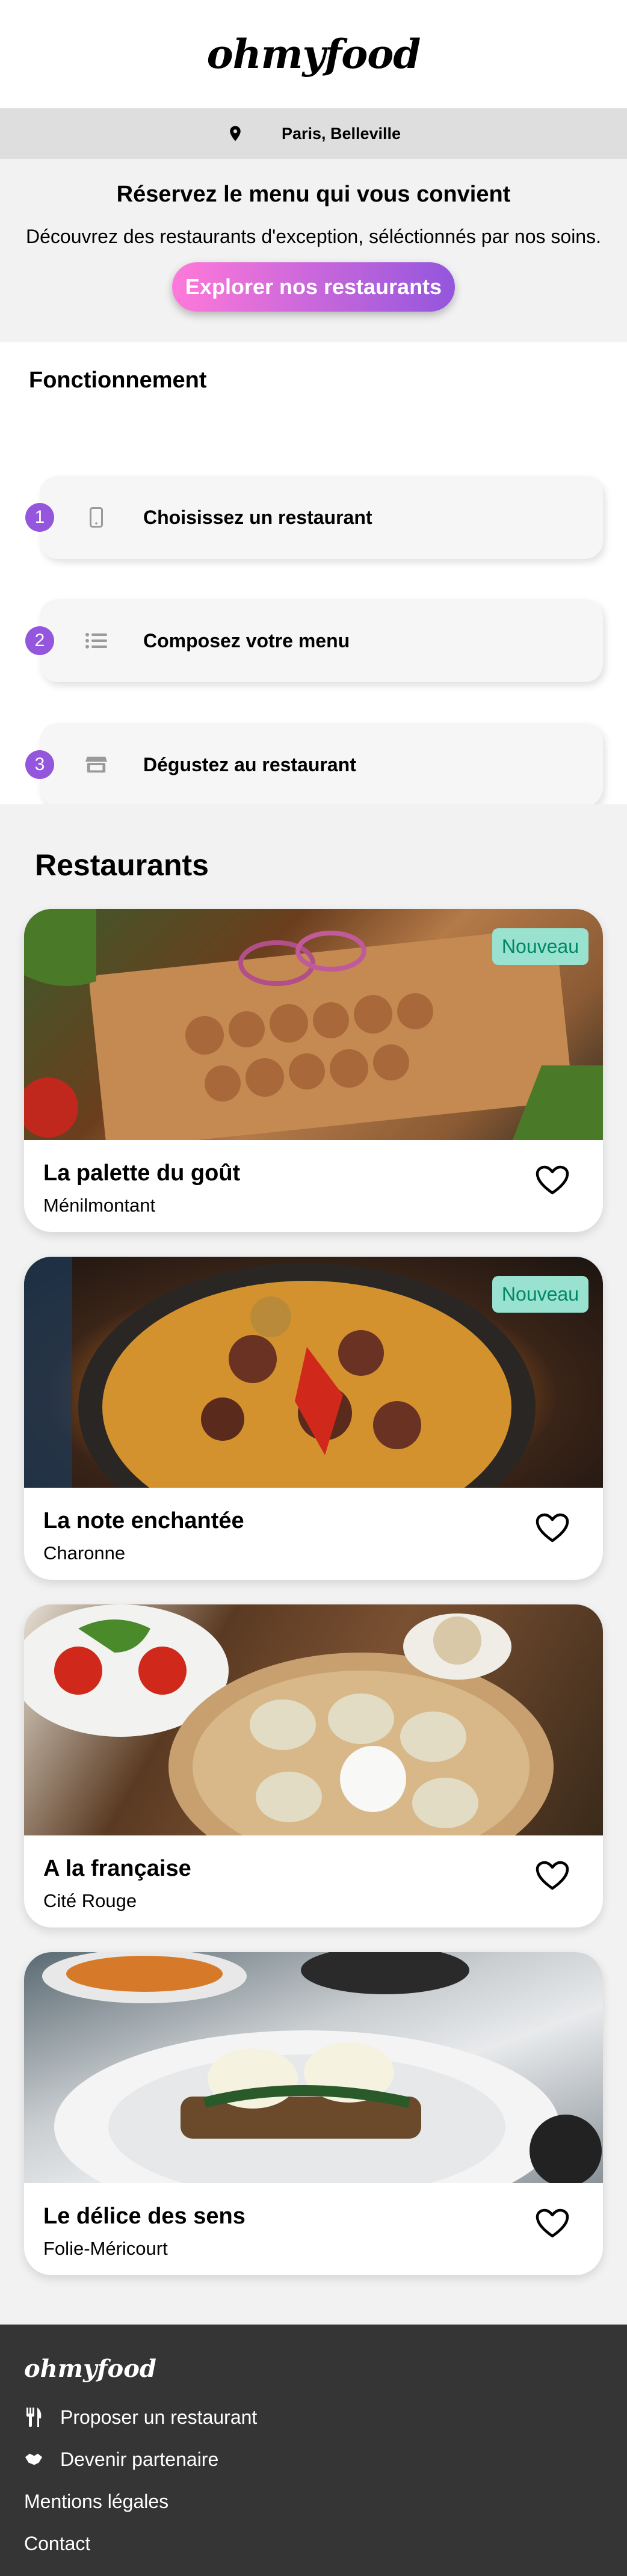 This screenshot has width=627, height=2576. Describe the element at coordinates (341, 133) in the screenshot. I see `location-text: Paris, Belleville` at that location.